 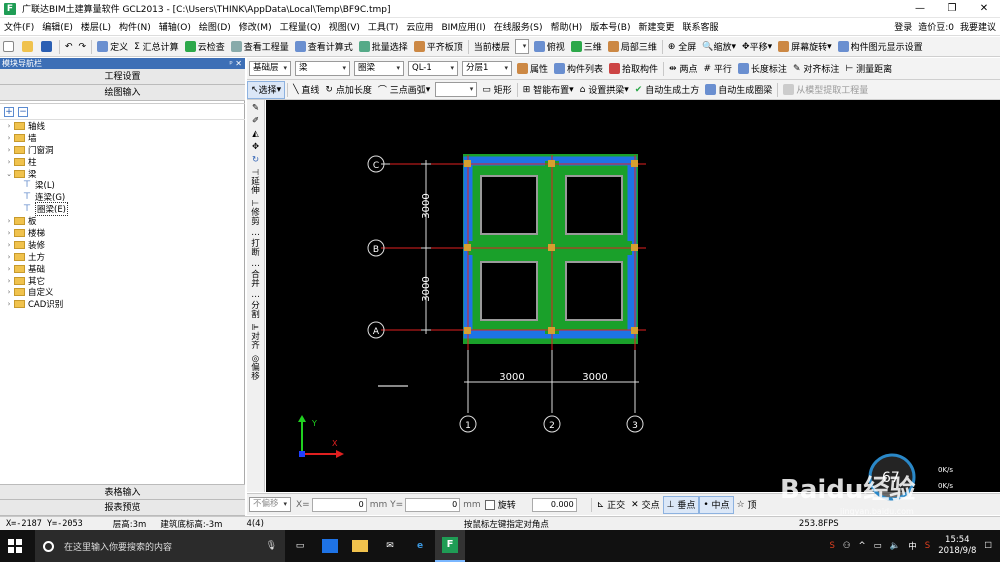 What do you see at coordinates (300, 26) in the screenshot?
I see `menu-quantity: 工程量(Q)` at bounding box center [300, 26].